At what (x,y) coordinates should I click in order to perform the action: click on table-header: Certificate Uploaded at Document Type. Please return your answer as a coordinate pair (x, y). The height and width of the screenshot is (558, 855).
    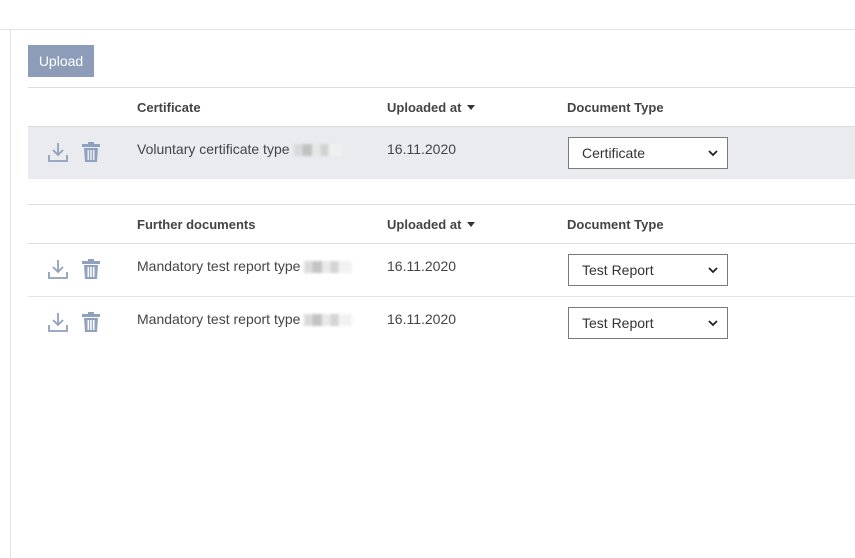
    Looking at the image, I should click on (441, 107).